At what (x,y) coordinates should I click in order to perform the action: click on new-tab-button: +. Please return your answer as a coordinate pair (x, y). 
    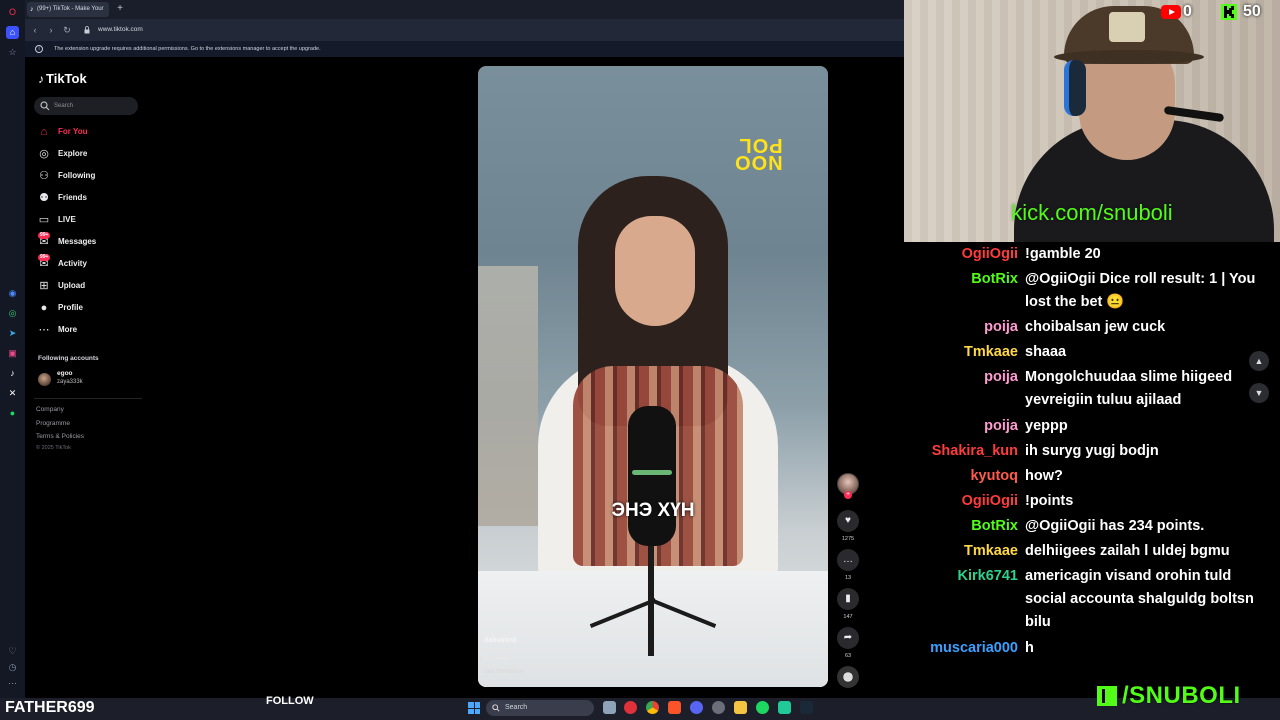
    Looking at the image, I should click on (120, 9).